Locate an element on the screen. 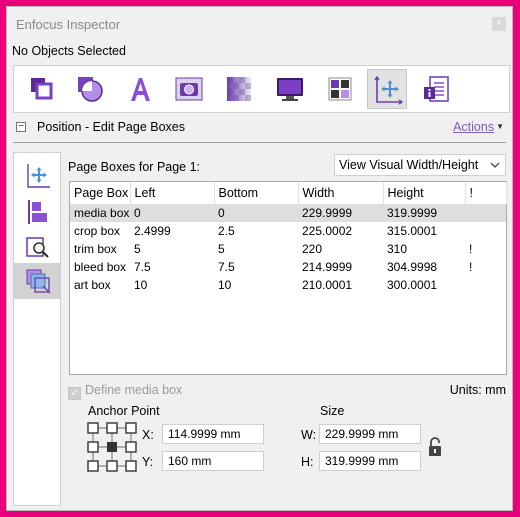  position-icon is located at coordinates (388, 90).